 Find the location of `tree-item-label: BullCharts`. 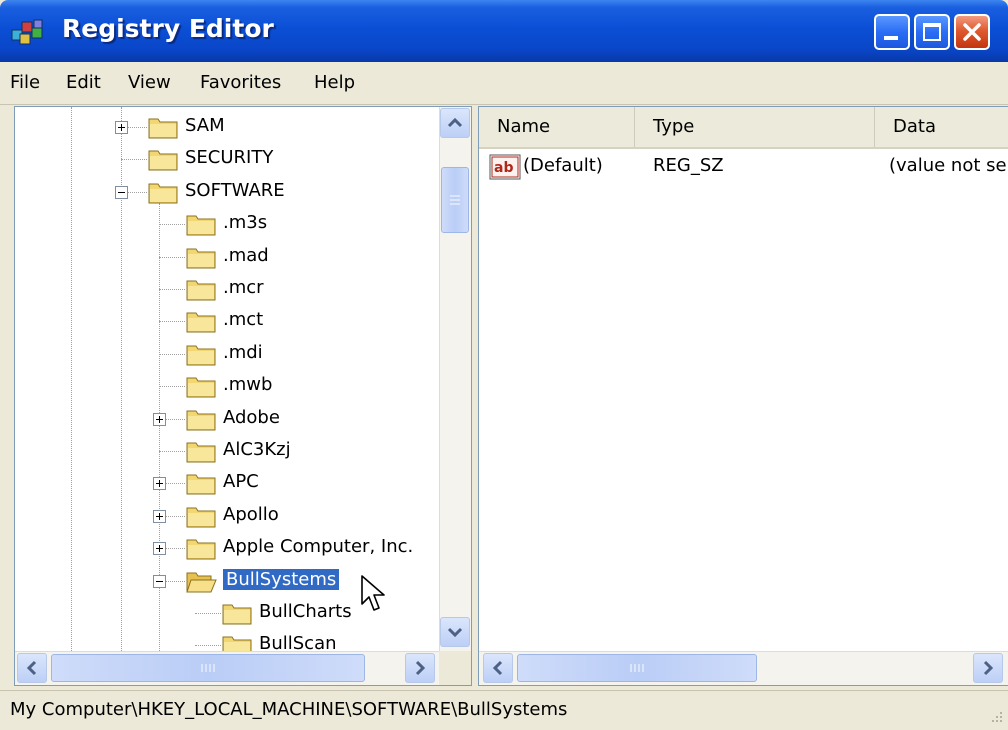

tree-item-label: BullCharts is located at coordinates (305, 611).